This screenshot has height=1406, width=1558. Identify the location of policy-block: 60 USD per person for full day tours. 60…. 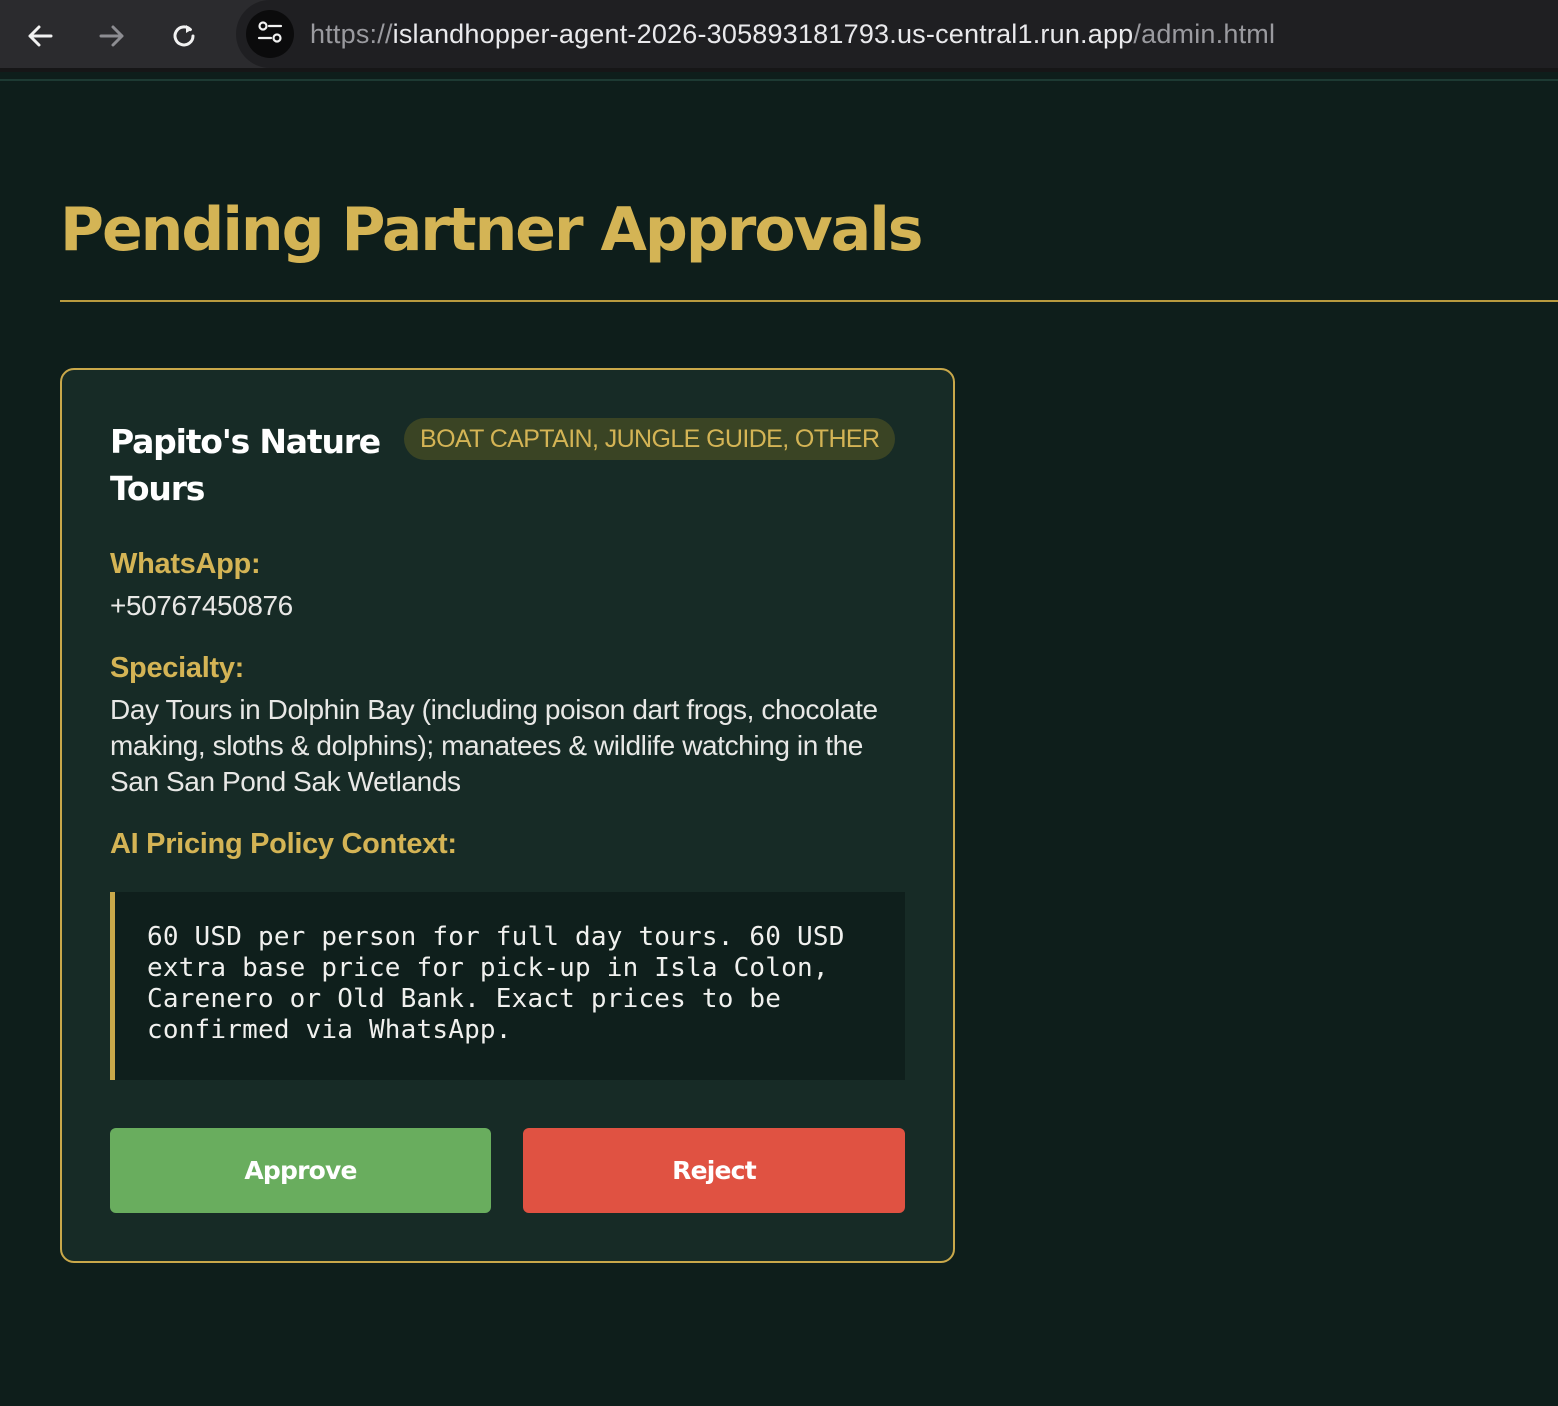
(507, 986).